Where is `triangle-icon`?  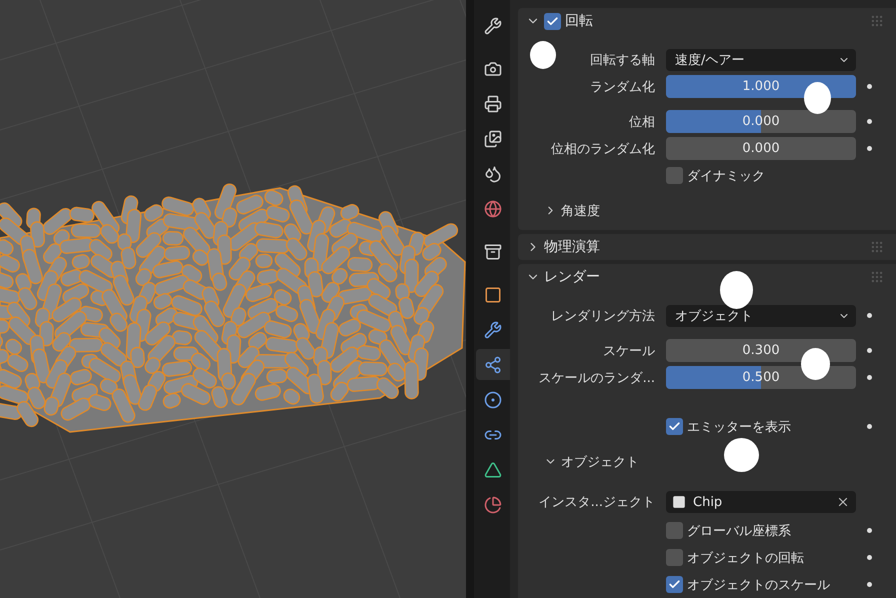
triangle-icon is located at coordinates (493, 469).